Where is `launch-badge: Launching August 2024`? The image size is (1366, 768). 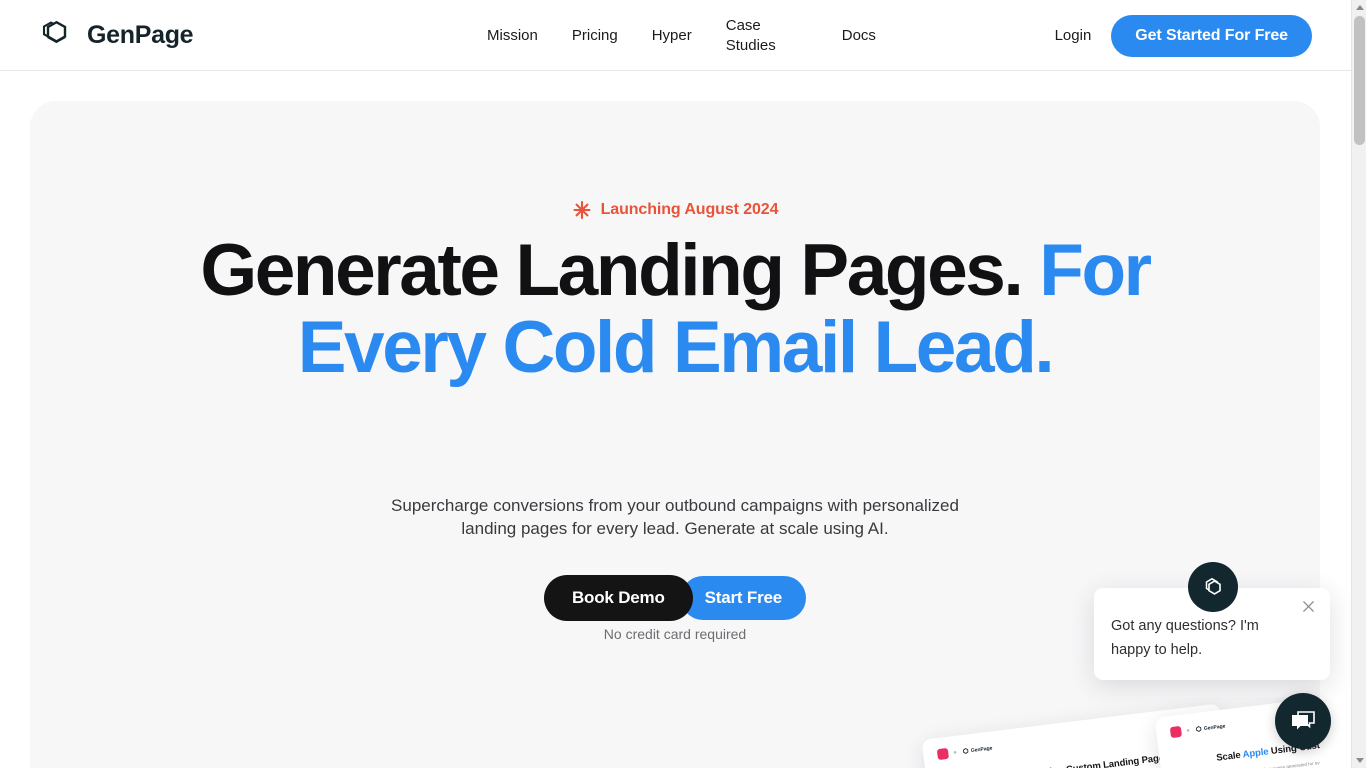 launch-badge: Launching August 2024 is located at coordinates (675, 210).